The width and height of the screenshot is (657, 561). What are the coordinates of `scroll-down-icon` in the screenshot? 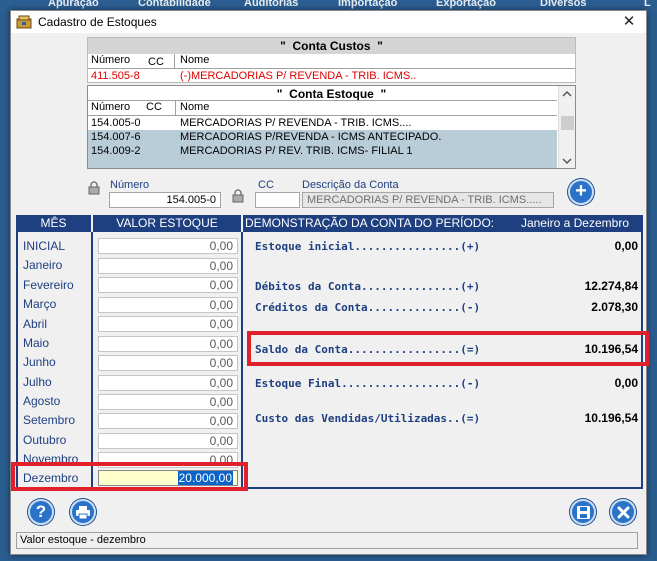 It's located at (567, 162).